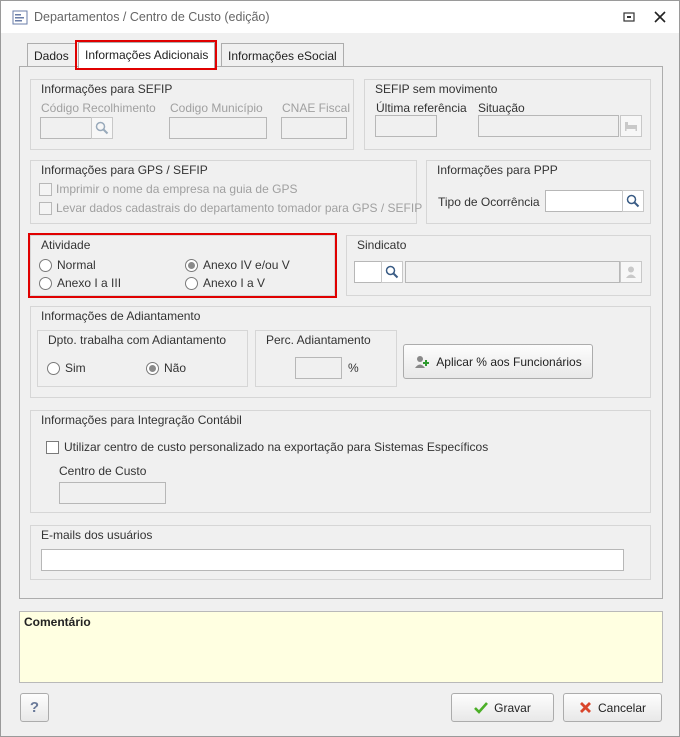  Describe the element at coordinates (497, 170) in the screenshot. I see `group-title: Informações para PPP` at that location.